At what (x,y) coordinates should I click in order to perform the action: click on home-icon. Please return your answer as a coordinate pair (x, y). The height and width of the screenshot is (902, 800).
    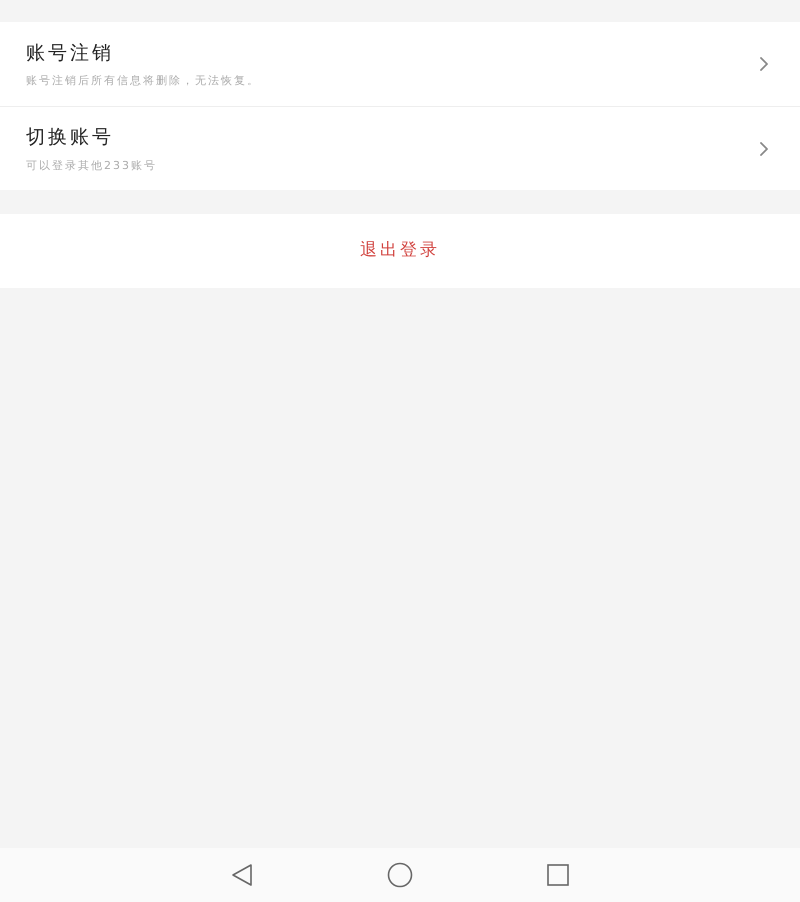
    Looking at the image, I should click on (400, 875).